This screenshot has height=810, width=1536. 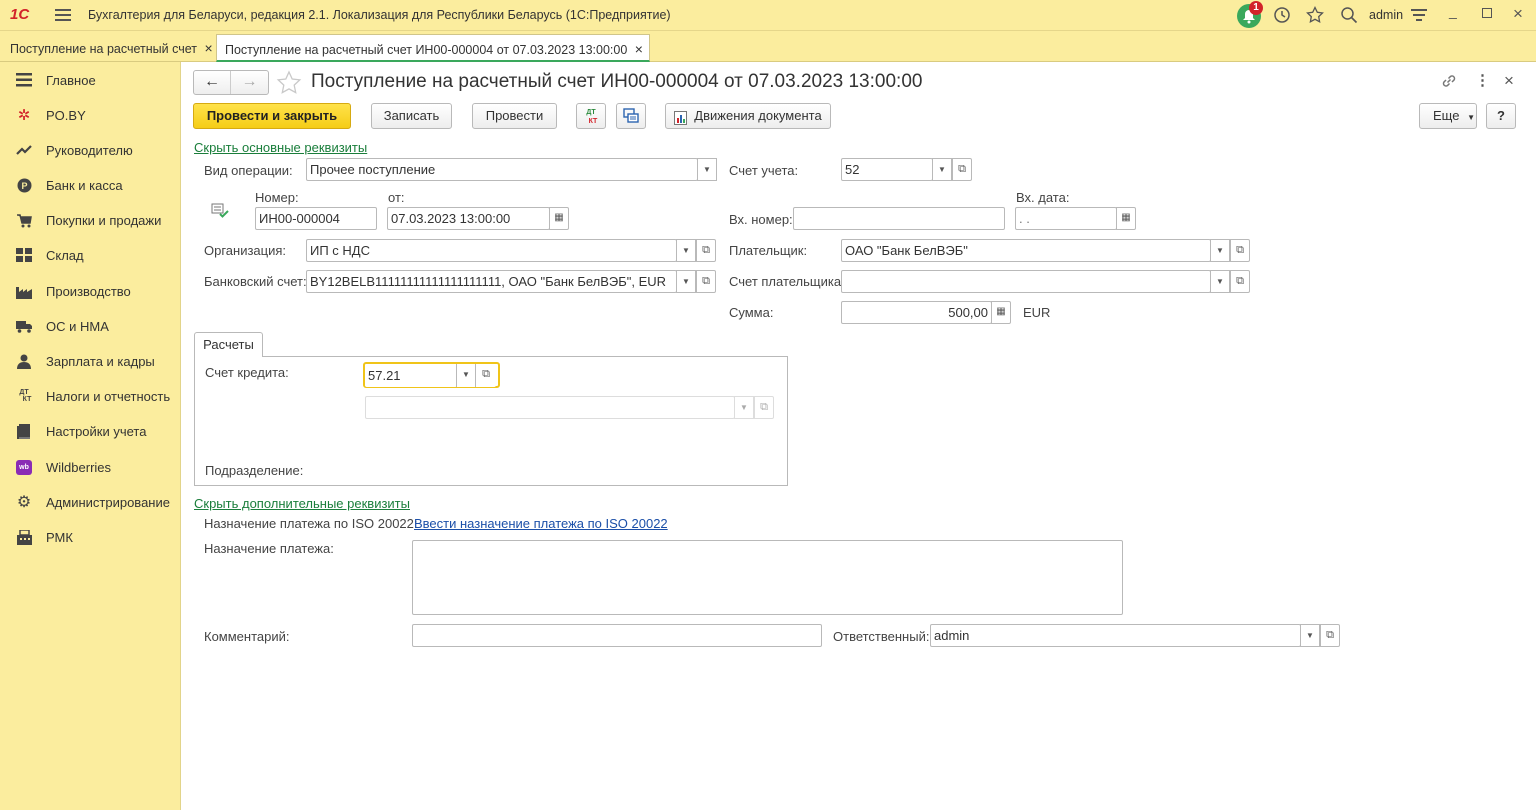 I want to click on more-actions-icon: ⋮, so click(x=1482, y=80).